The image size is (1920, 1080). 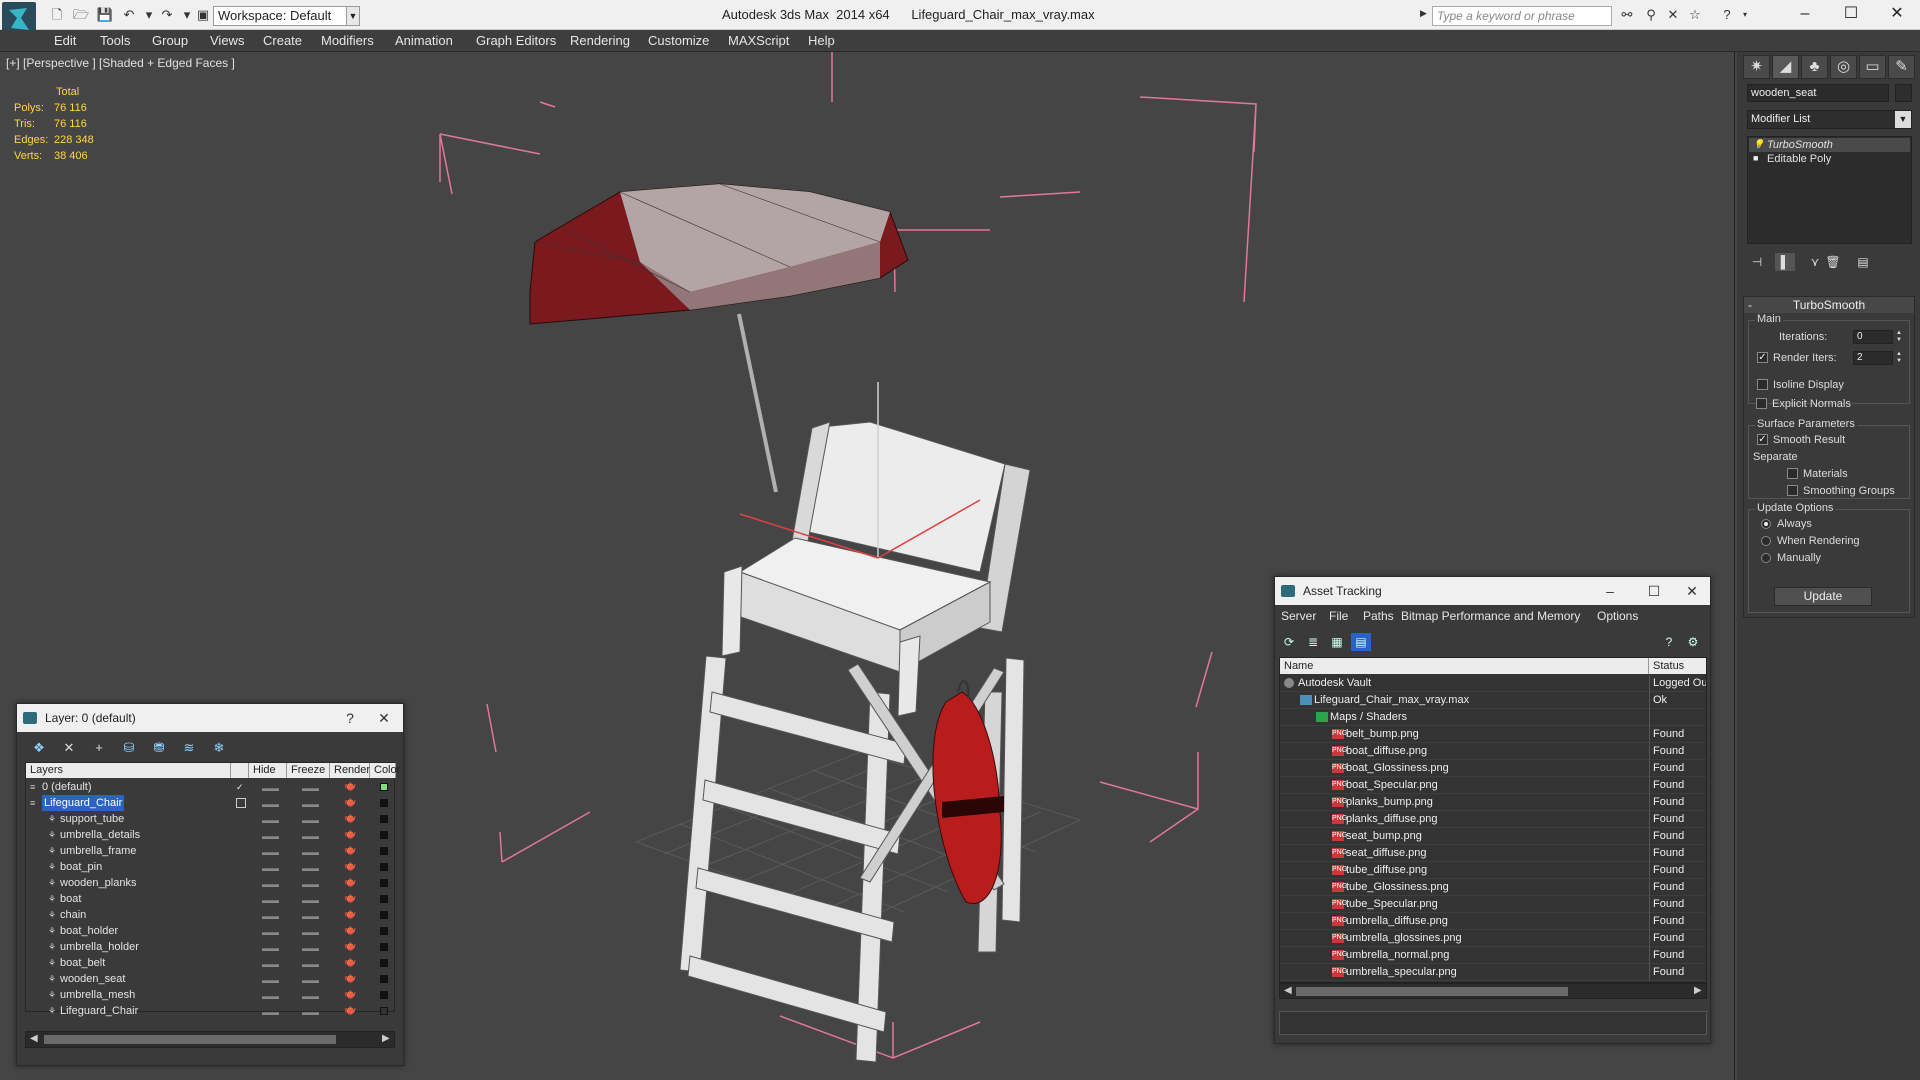 I want to click on layer-row: ⚘ boat_holder ▬▬ ▬▬ 🫖, so click(x=210, y=931).